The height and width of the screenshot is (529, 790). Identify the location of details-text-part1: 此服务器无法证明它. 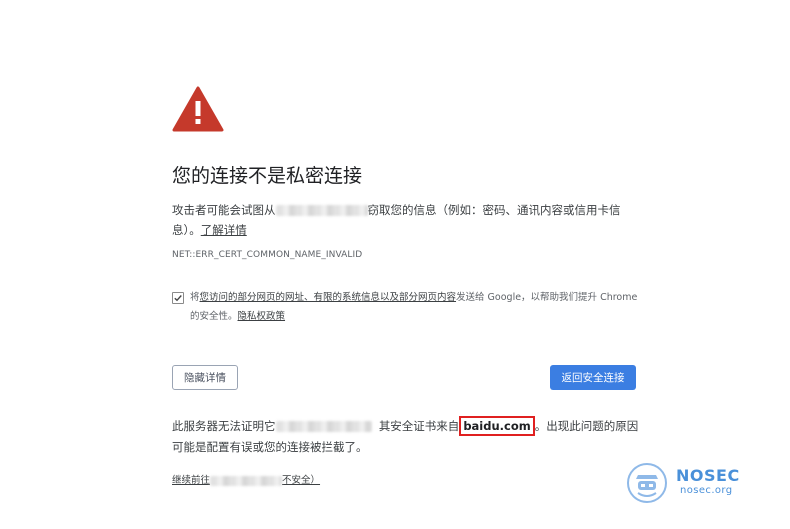
(224, 426).